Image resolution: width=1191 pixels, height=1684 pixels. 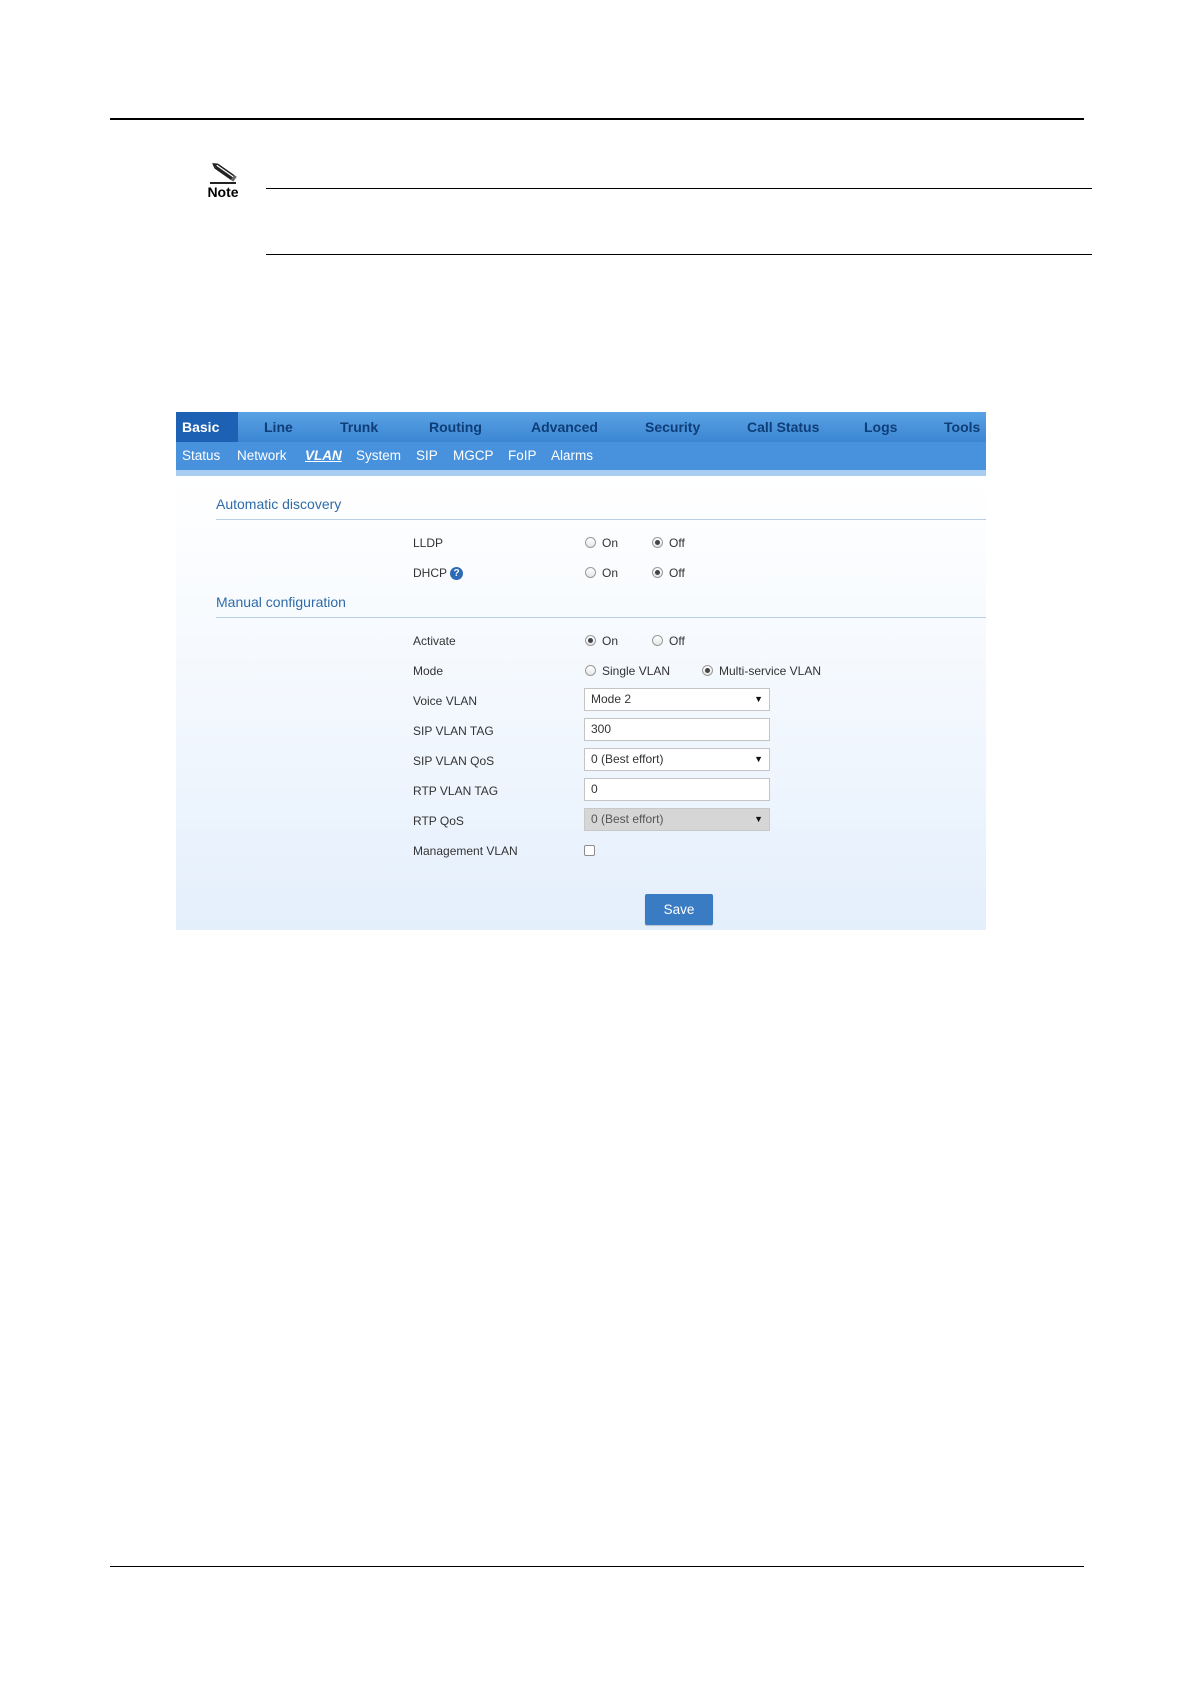 I want to click on management-vlan-checkbox, so click(x=589, y=850).